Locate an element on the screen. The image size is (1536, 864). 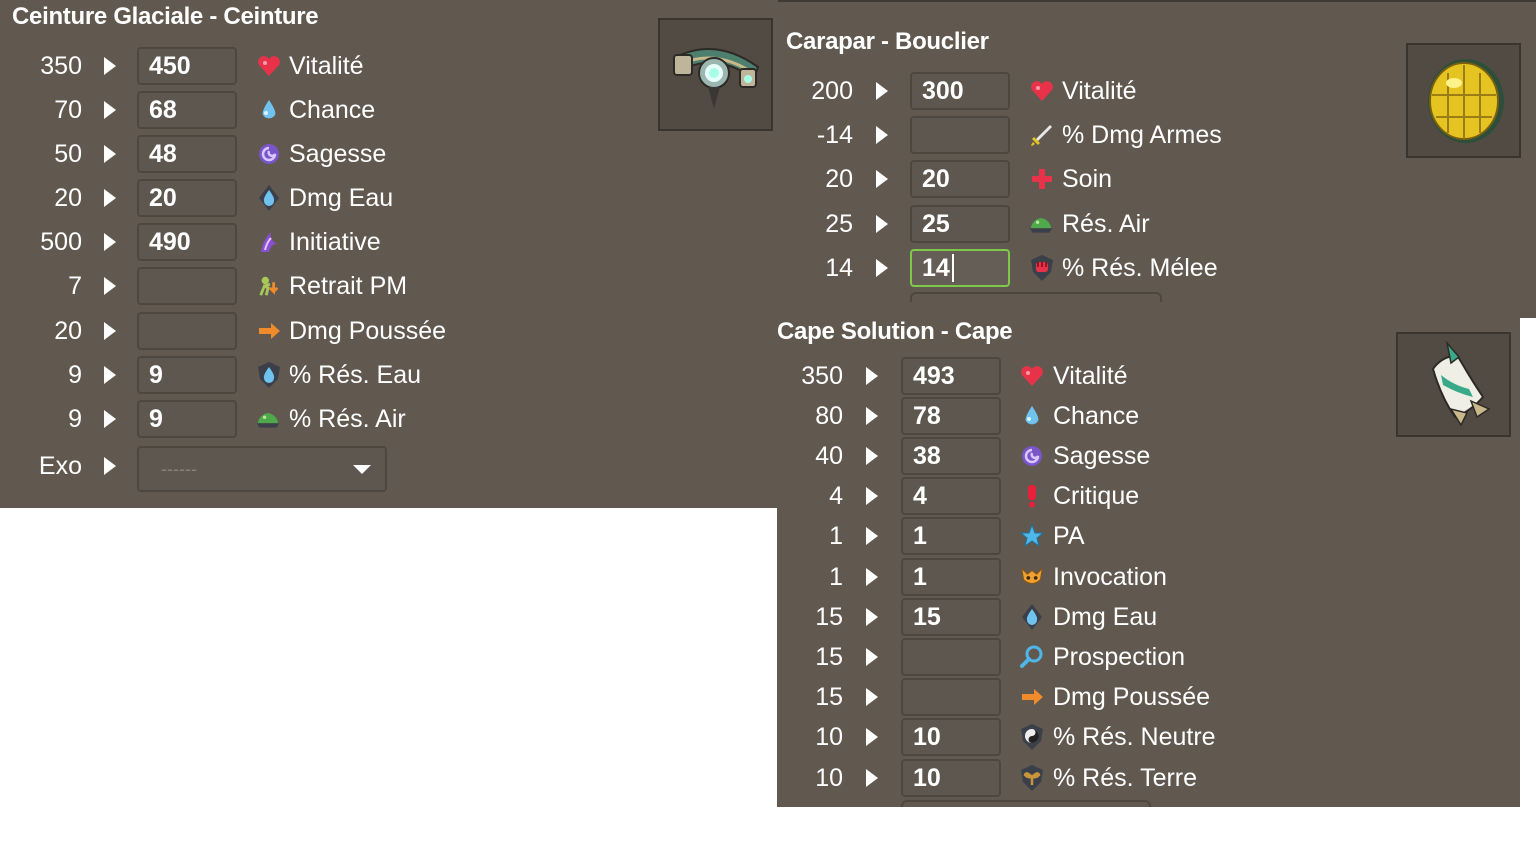
base-value: 9 is located at coordinates (75, 375).